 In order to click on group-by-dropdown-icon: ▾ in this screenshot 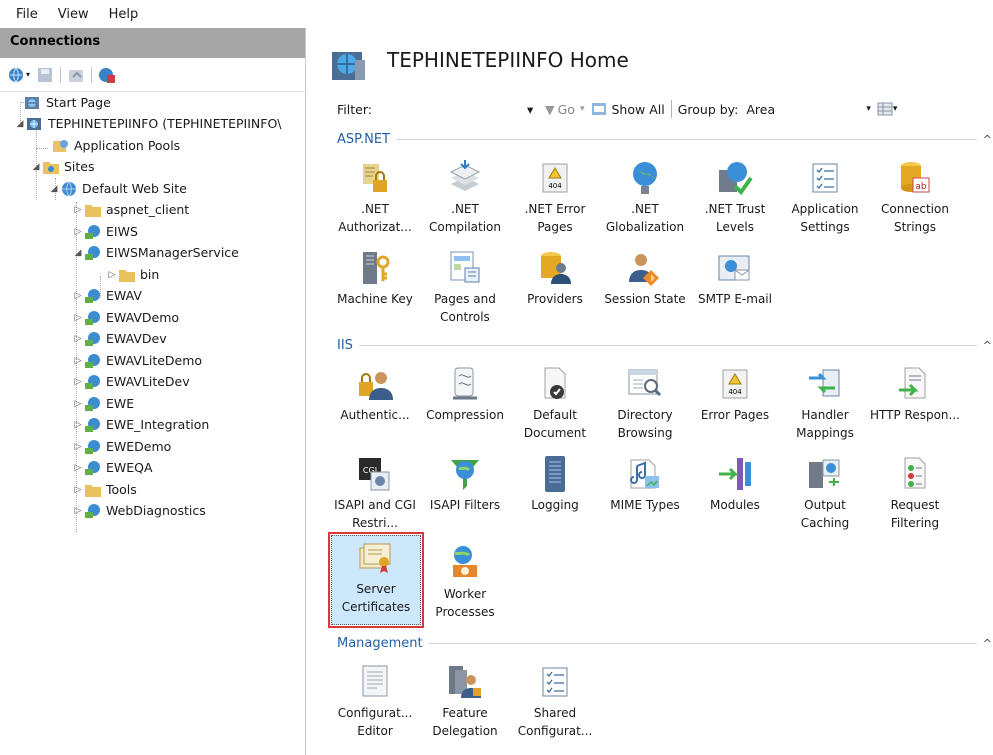, I will do `click(868, 109)`.